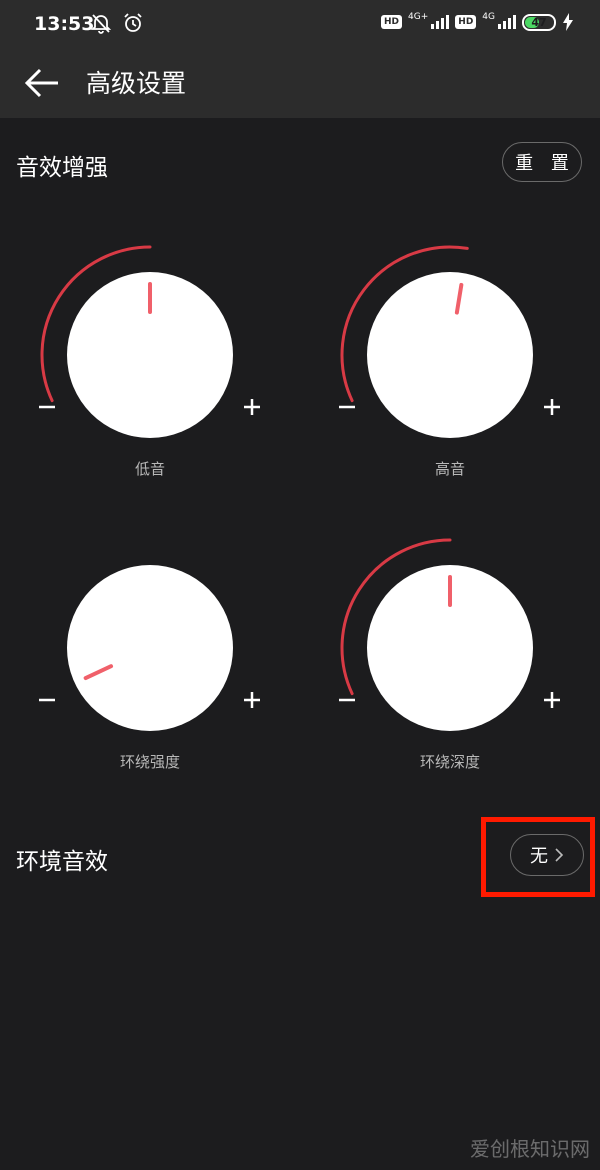 Image resolution: width=600 pixels, height=1170 pixels. I want to click on knob-bass: 低音, so click(150, 350).